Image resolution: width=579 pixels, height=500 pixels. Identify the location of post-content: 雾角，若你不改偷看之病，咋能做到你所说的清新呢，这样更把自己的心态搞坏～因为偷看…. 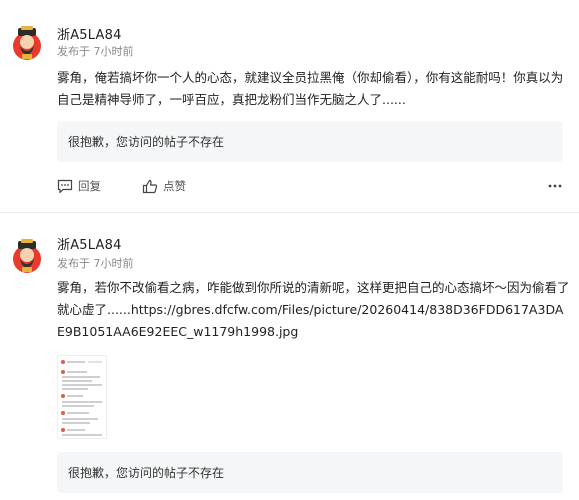
(313, 309).